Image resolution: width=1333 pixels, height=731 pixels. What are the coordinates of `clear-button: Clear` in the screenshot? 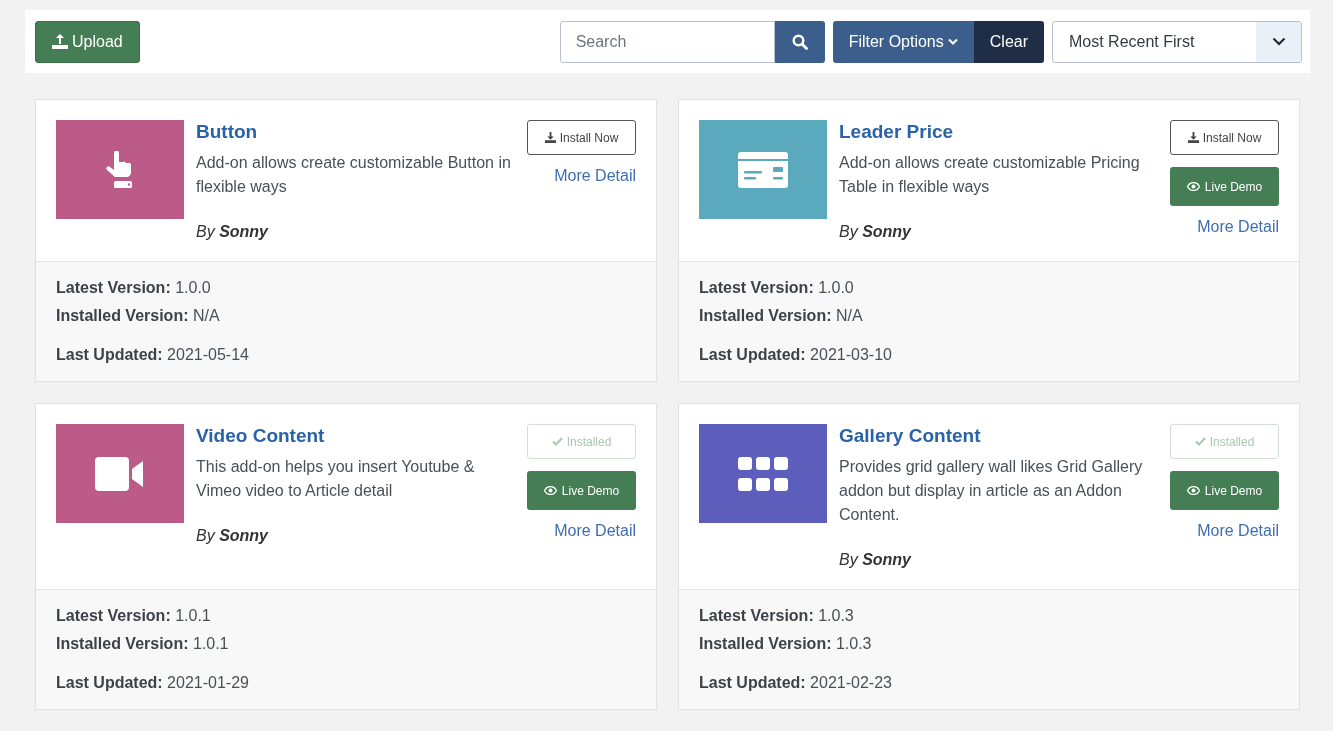 It's located at (1008, 41).